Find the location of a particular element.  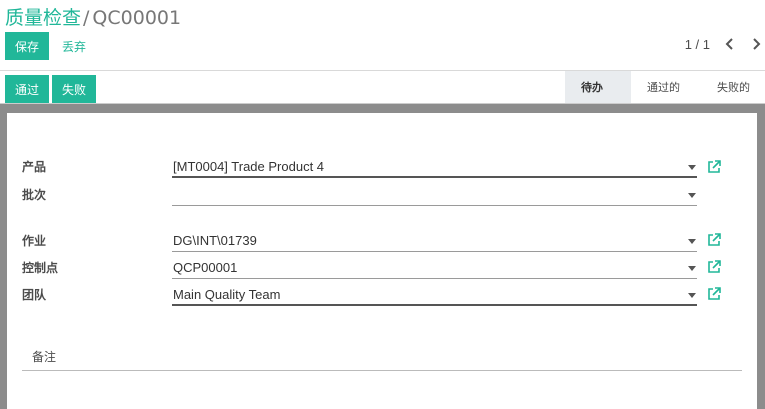

operation-value: DG\INT\01739 is located at coordinates (215, 240).